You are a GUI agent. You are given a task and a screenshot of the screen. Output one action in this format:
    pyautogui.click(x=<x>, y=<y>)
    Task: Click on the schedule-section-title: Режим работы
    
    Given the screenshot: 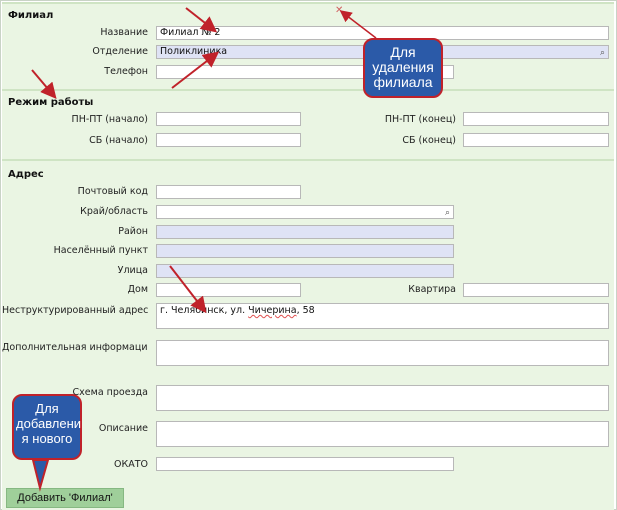 What is the action you would take?
    pyautogui.click(x=51, y=102)
    